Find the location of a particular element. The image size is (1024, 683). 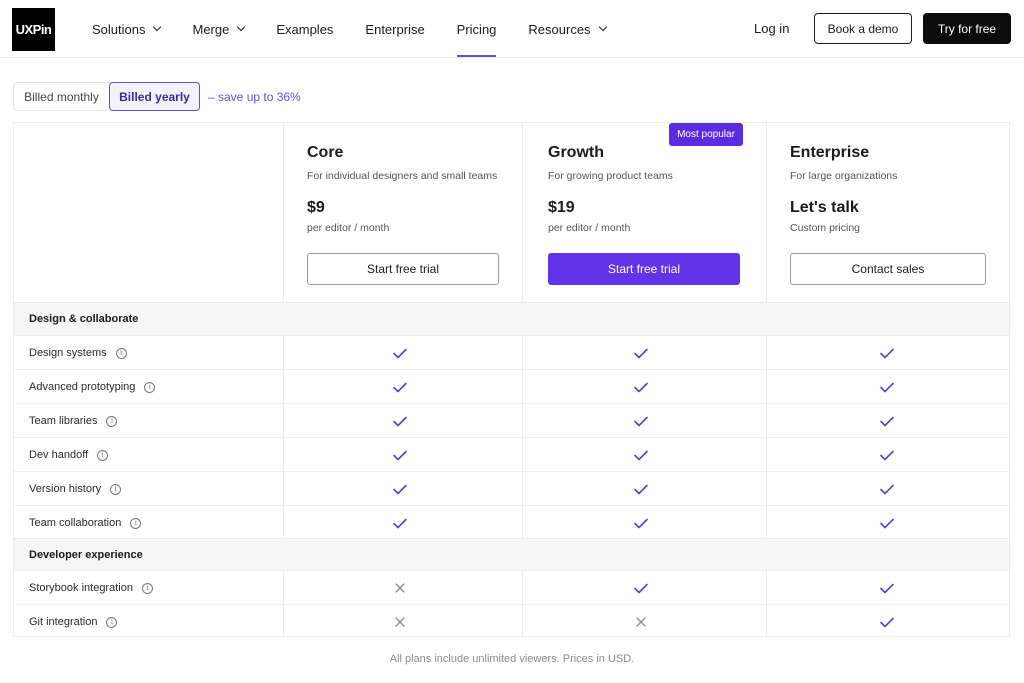

feature-label: Design systems i is located at coordinates (78, 353).